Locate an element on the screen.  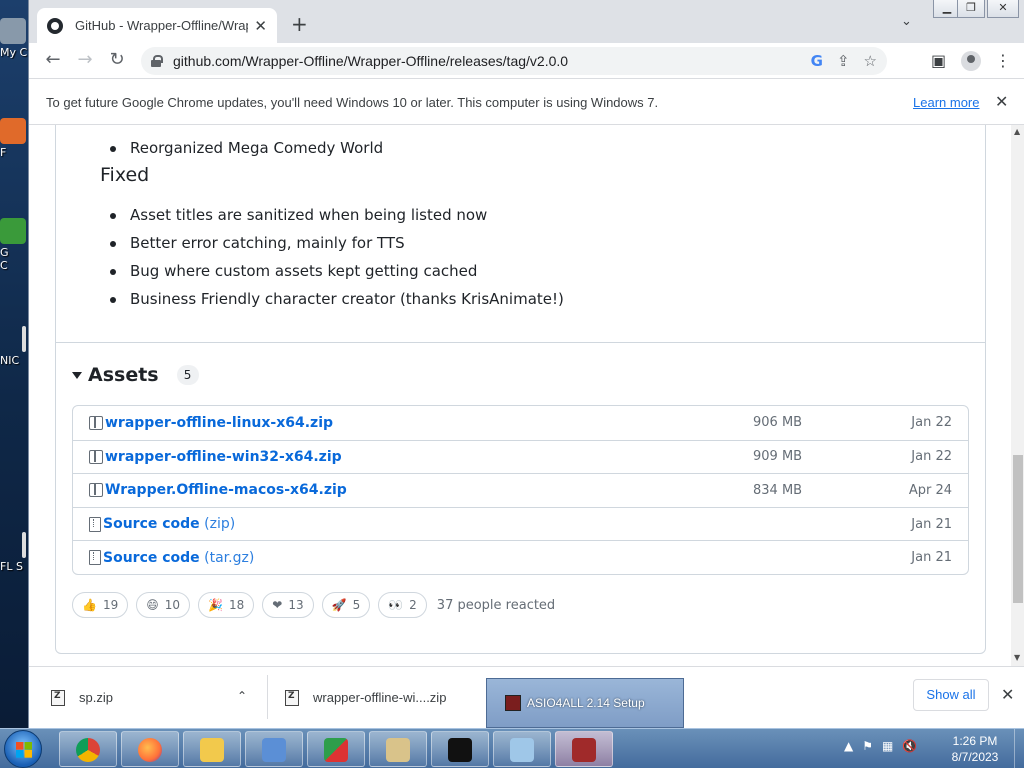
assets-heading: Assets is located at coordinates (123, 375).